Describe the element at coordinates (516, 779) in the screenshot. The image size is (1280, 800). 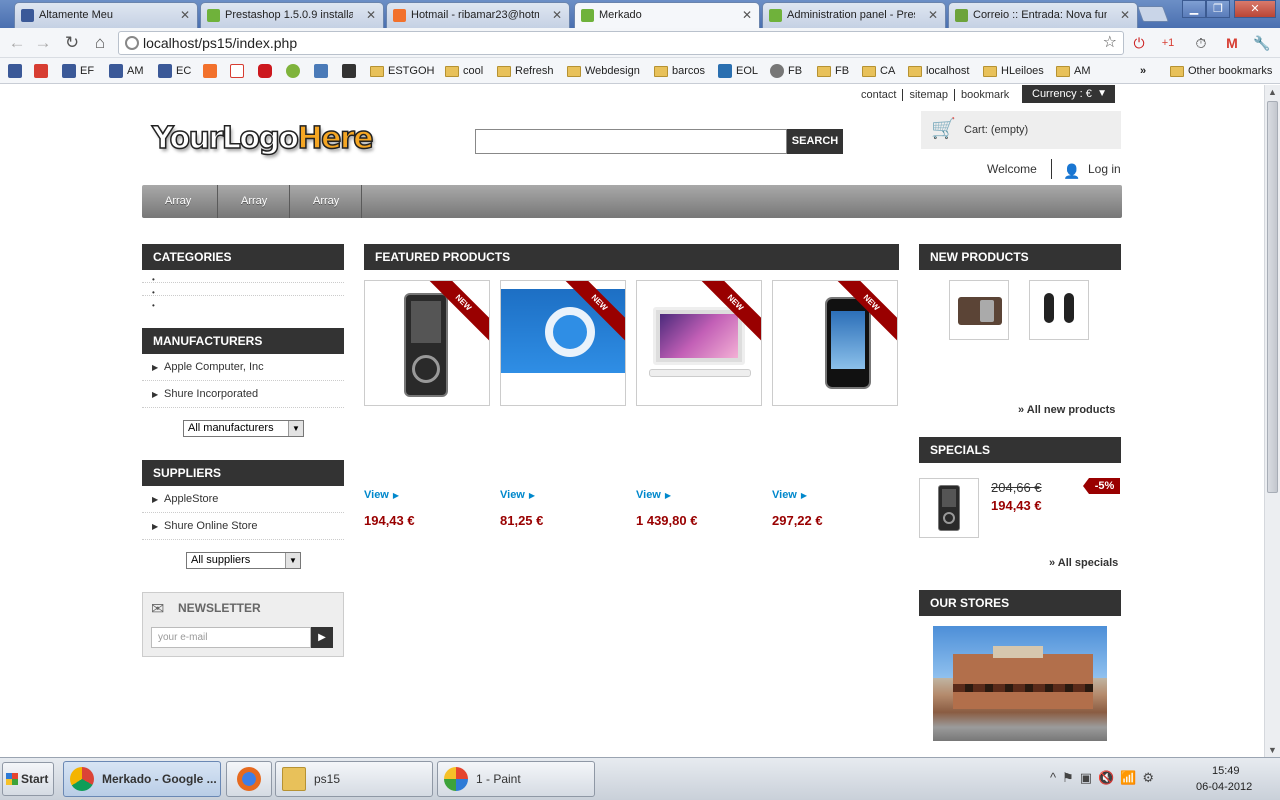
I see `taskbar-item-paint: 1 - Paint` at that location.